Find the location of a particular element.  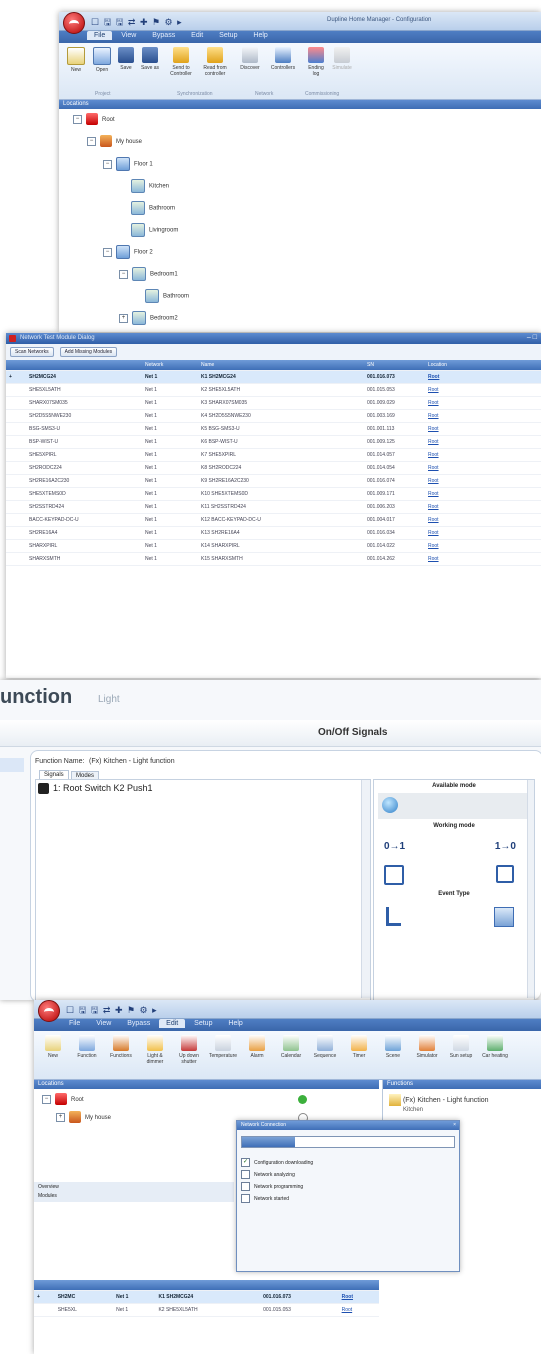

toggle-mode-icon is located at coordinates (394, 875).